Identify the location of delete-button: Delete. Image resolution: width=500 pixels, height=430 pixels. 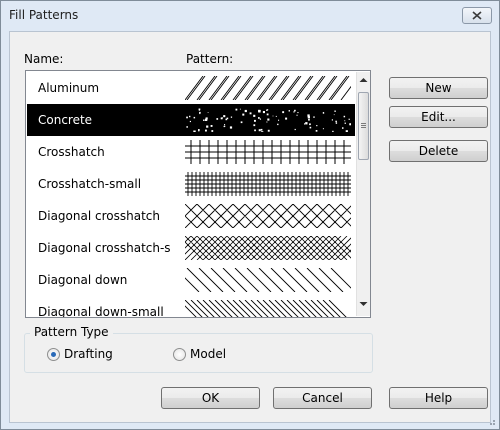
(438, 151).